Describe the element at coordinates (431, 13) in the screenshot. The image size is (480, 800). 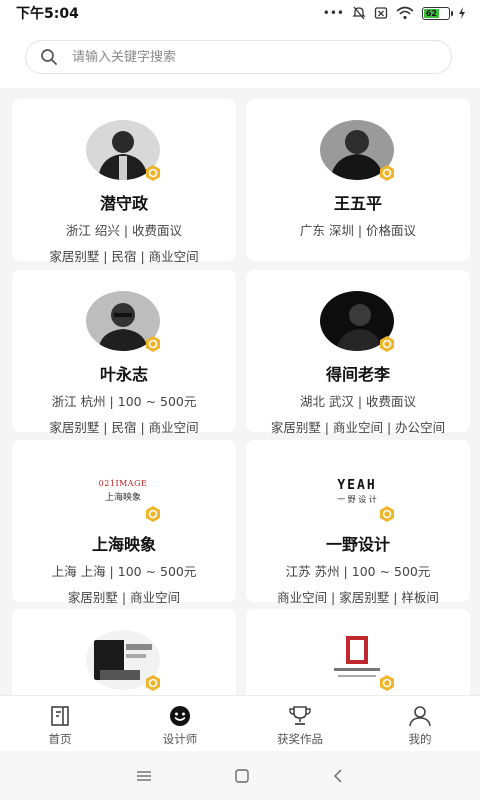
I see `battery-level: 62` at that location.